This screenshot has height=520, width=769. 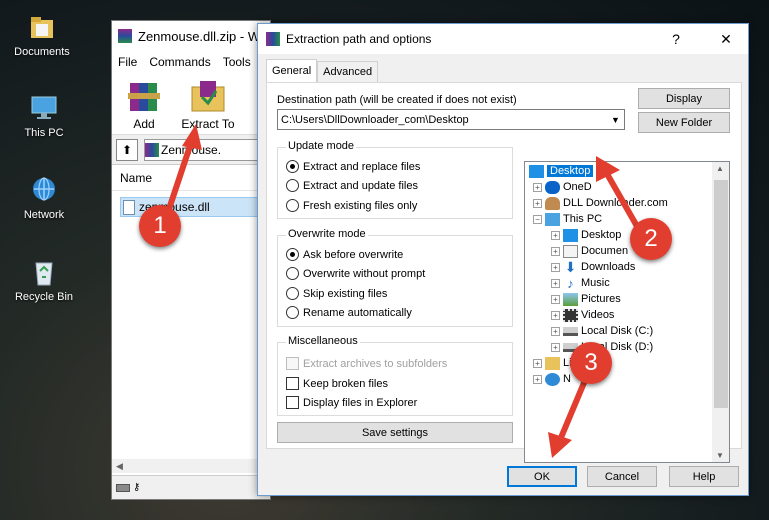 What do you see at coordinates (591, 363) in the screenshot?
I see `step-badge-3: 3` at bounding box center [591, 363].